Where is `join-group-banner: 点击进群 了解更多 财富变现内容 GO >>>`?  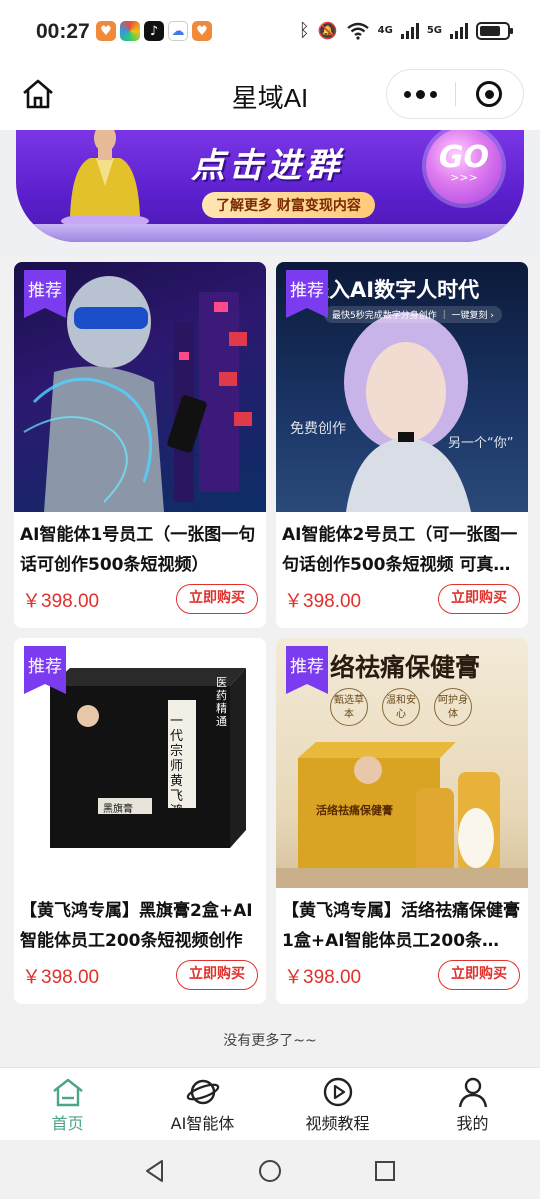 join-group-banner: 点击进群 了解更多 财富变现内容 GO >>> is located at coordinates (270, 186).